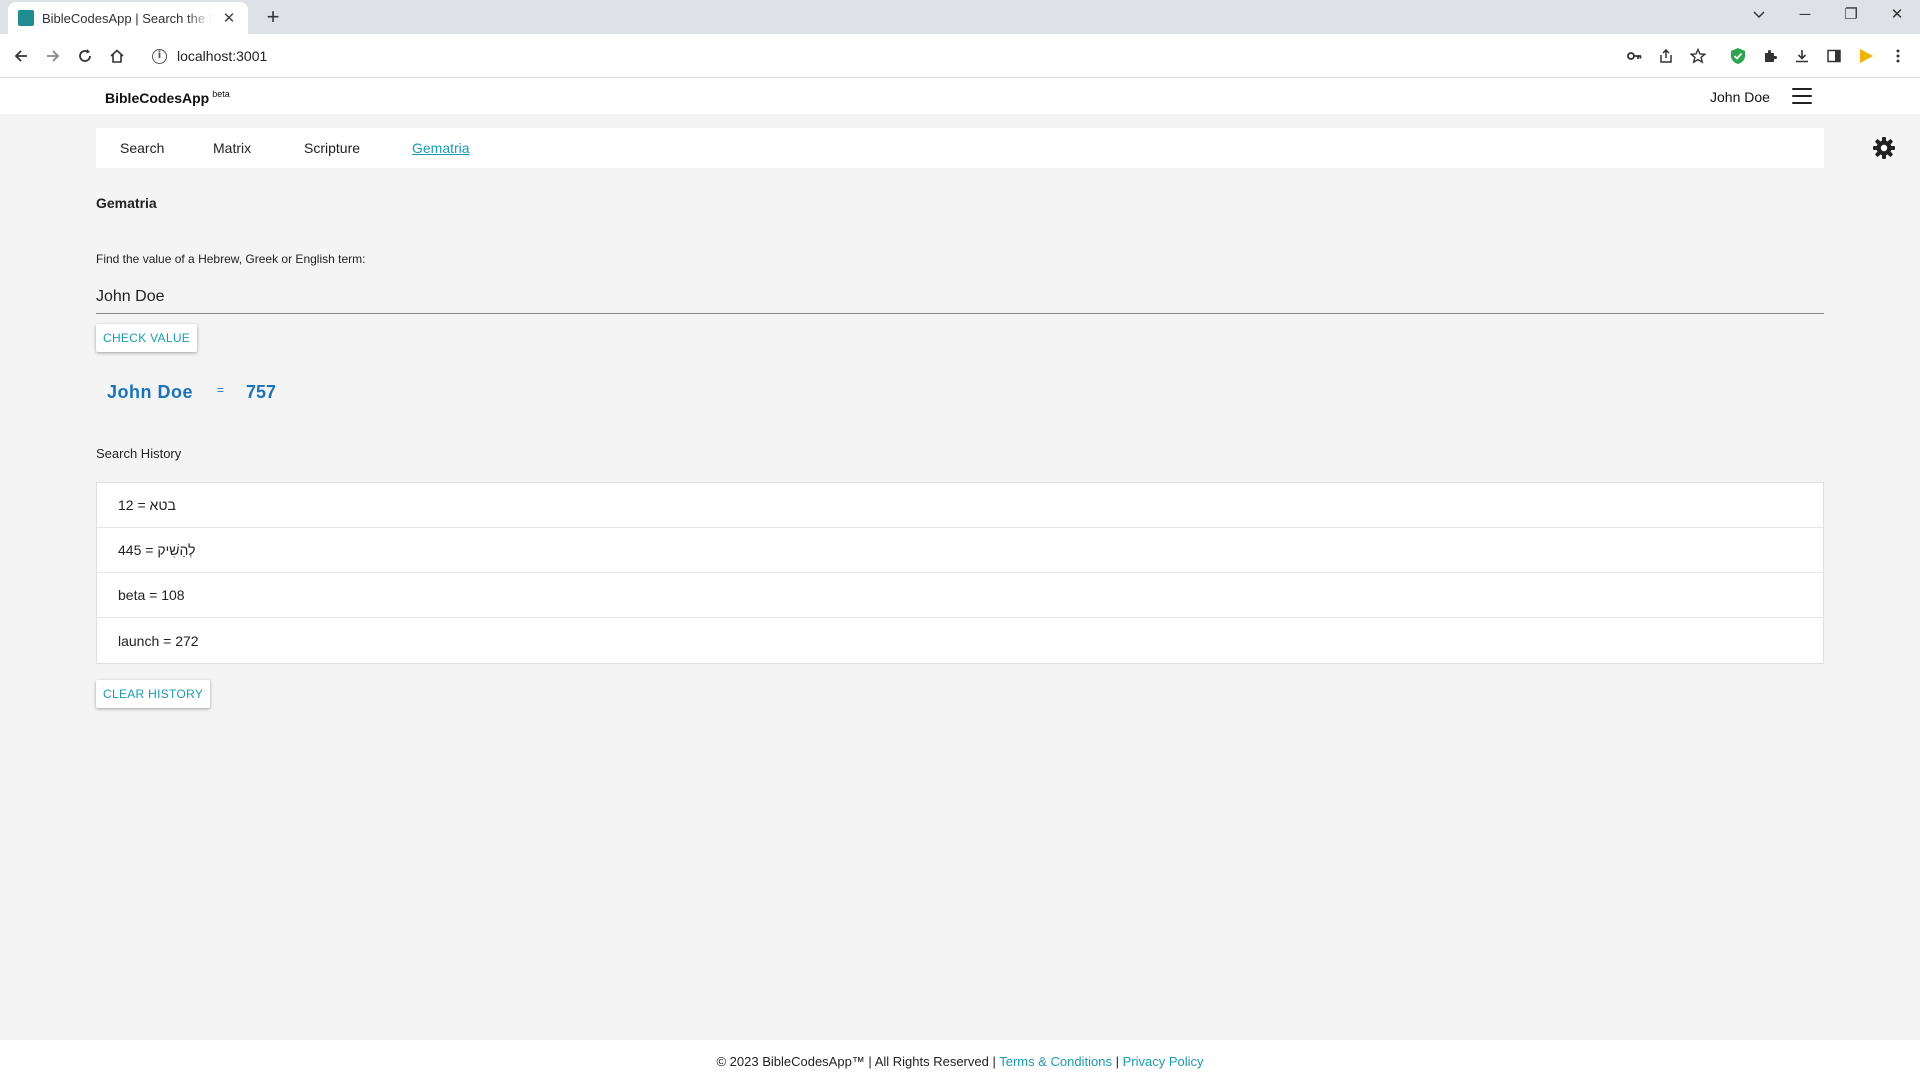 This screenshot has width=1920, height=1080. I want to click on site-info-icon: i, so click(159, 56).